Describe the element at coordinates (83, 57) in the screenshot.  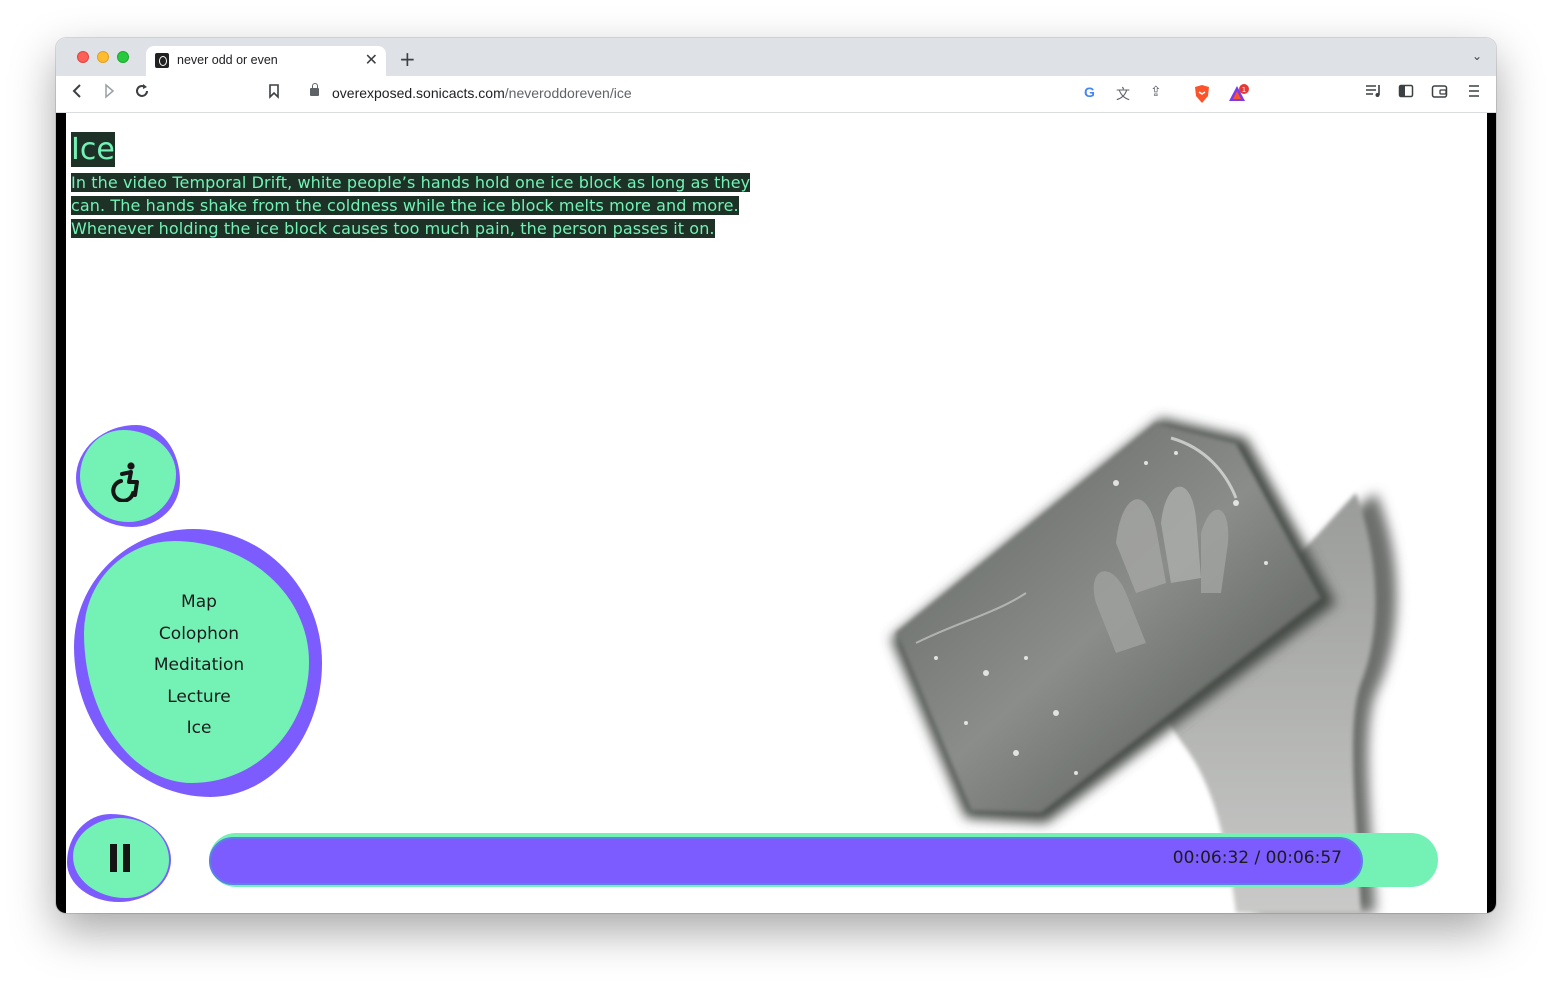
I see `close-window-button` at that location.